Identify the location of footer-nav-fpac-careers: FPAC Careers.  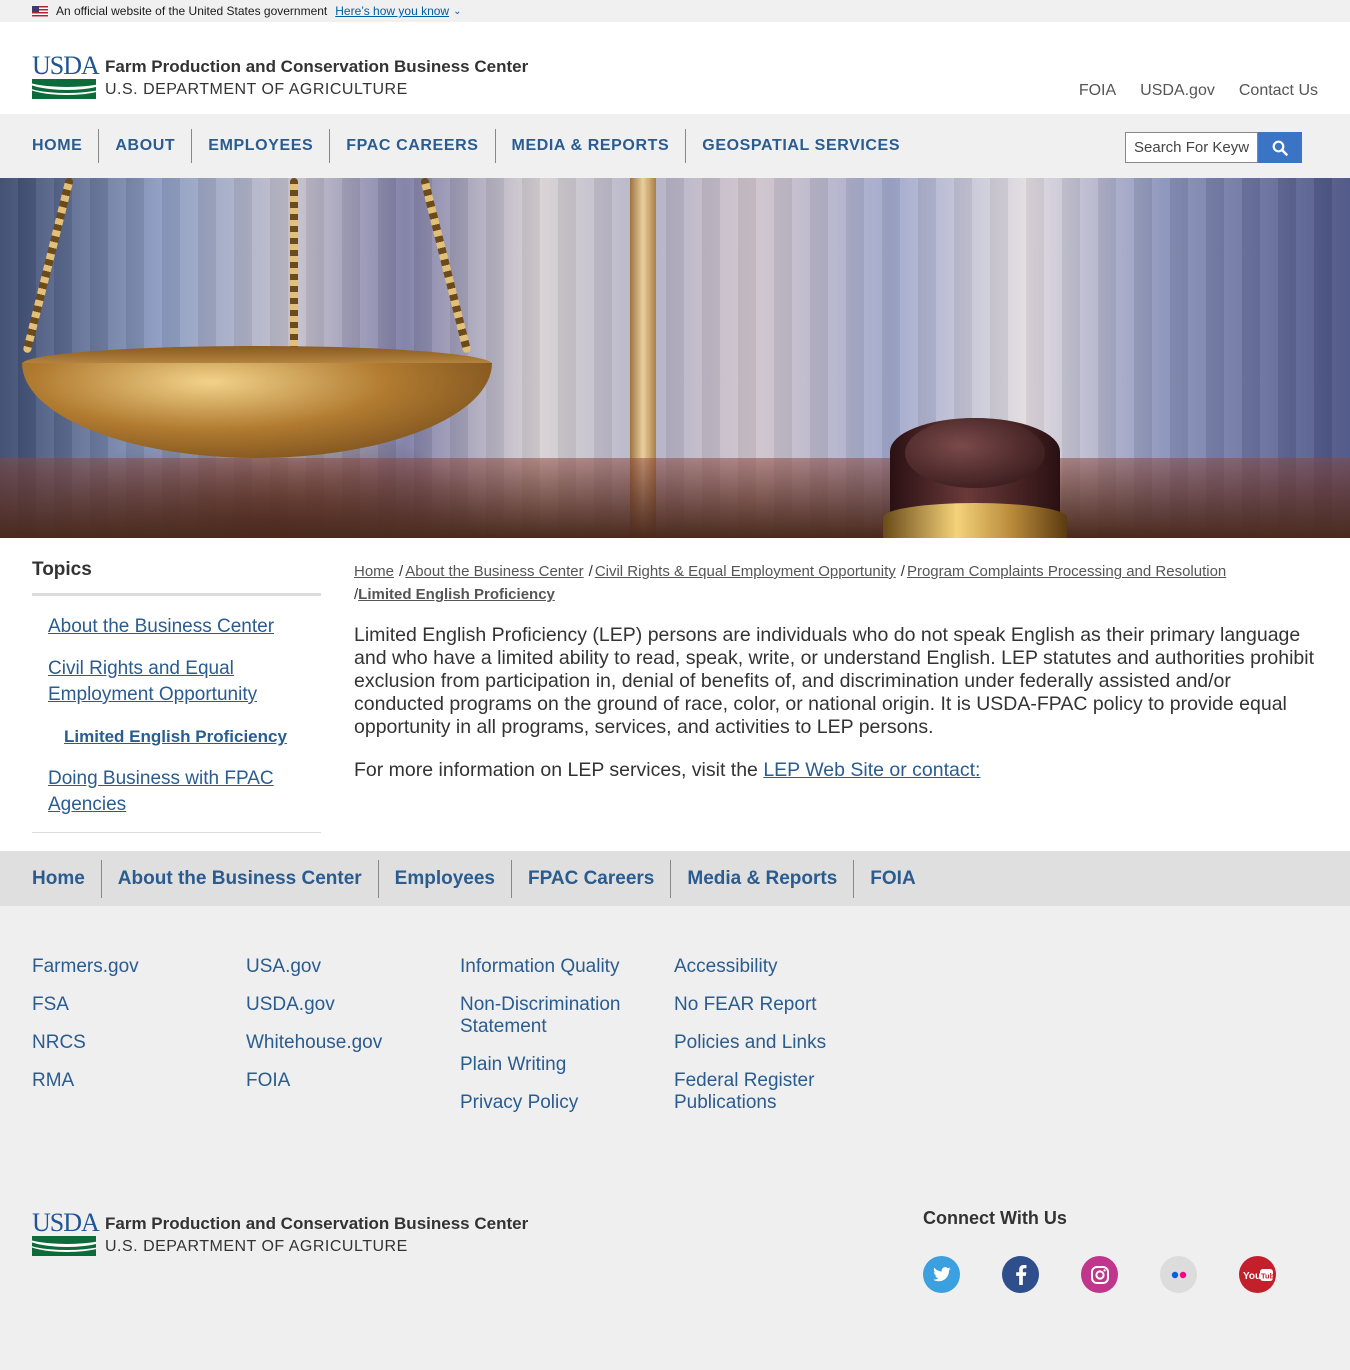
(590, 878).